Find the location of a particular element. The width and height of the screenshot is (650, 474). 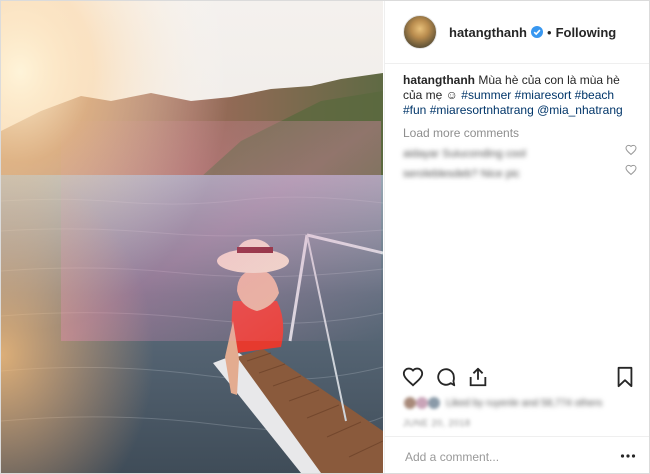

add-comment-bar is located at coordinates (517, 454).